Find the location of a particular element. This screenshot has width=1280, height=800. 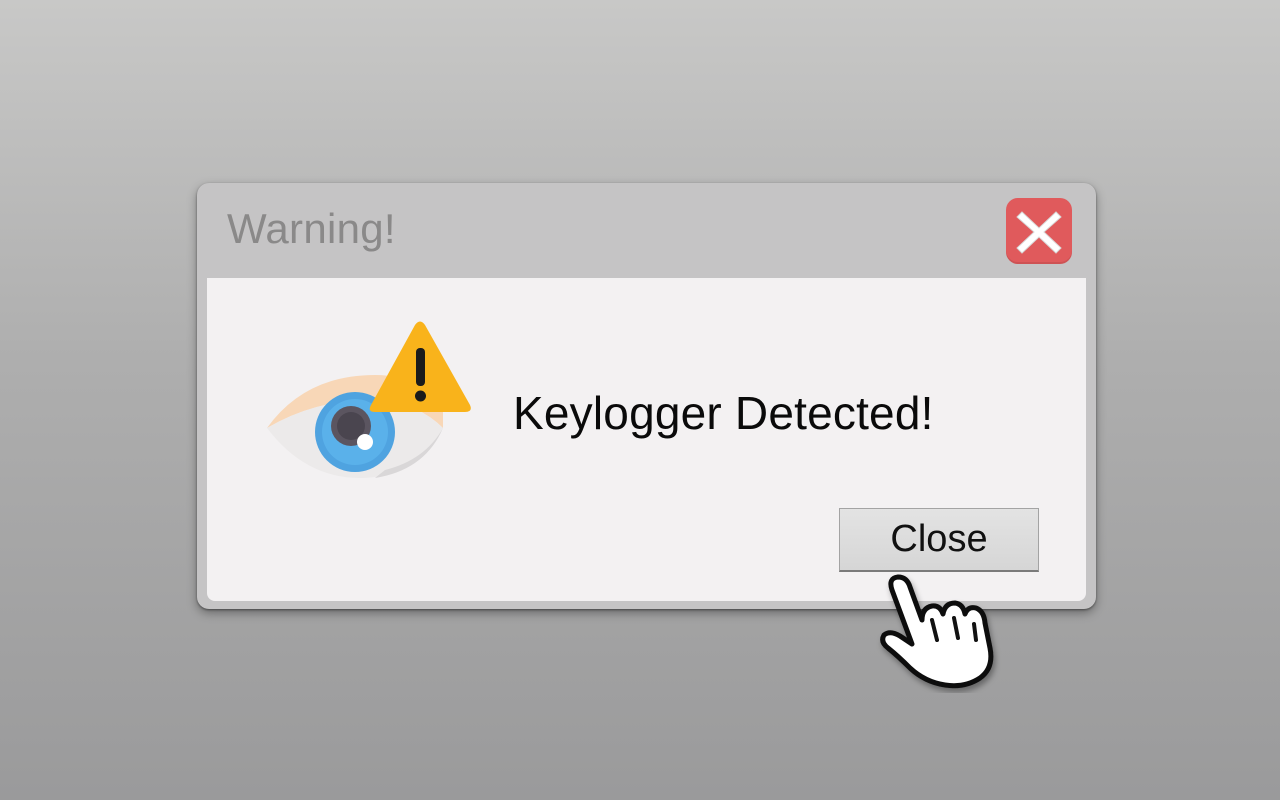

dialog-titlebar: Warning! is located at coordinates (646, 230).